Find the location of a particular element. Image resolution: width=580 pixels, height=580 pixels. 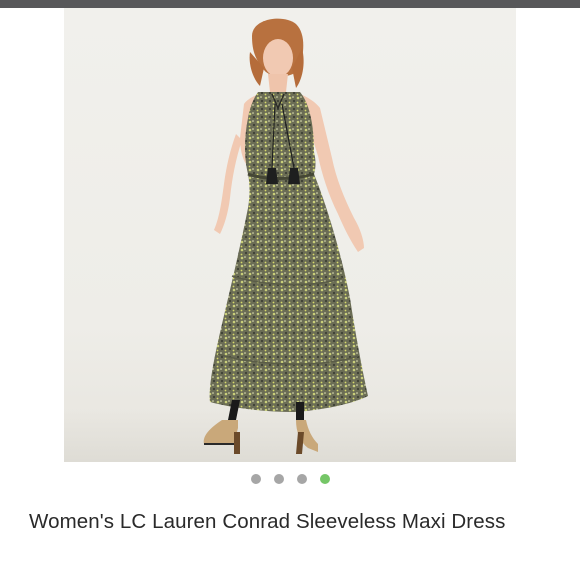

image-carousel-dots is located at coordinates (290, 479).